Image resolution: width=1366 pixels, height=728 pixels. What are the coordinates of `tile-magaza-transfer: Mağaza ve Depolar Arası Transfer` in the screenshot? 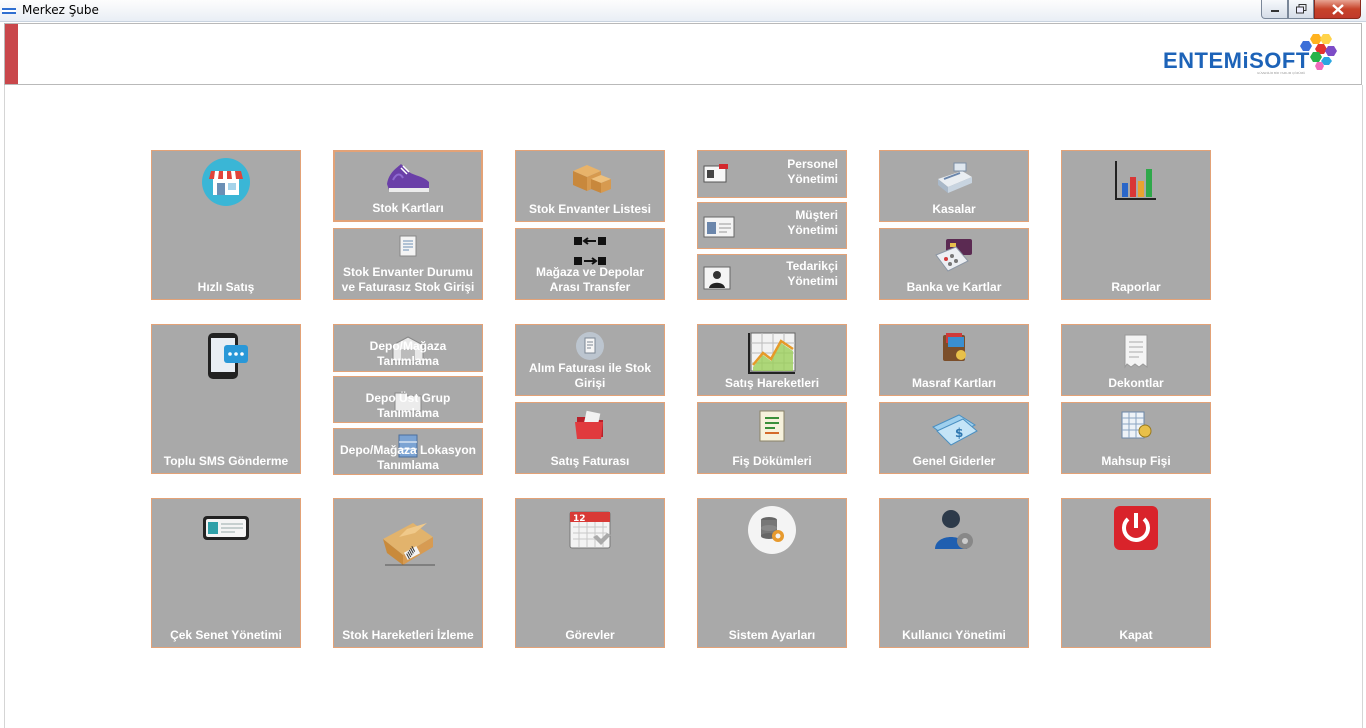 It's located at (590, 264).